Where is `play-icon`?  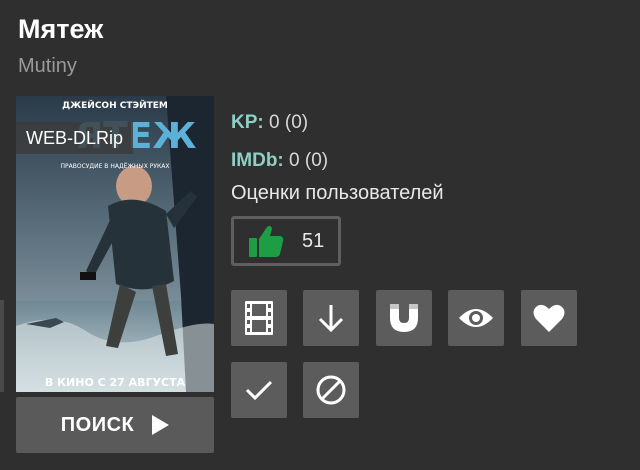
play-icon is located at coordinates (161, 425).